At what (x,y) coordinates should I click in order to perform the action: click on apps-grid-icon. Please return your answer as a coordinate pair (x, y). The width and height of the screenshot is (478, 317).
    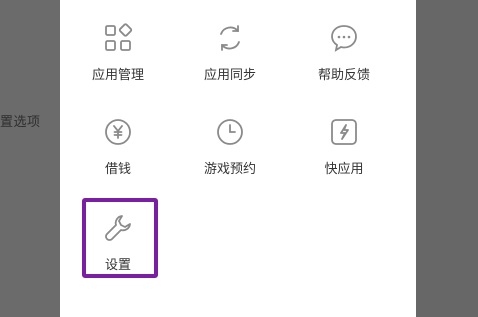
    Looking at the image, I should click on (118, 38).